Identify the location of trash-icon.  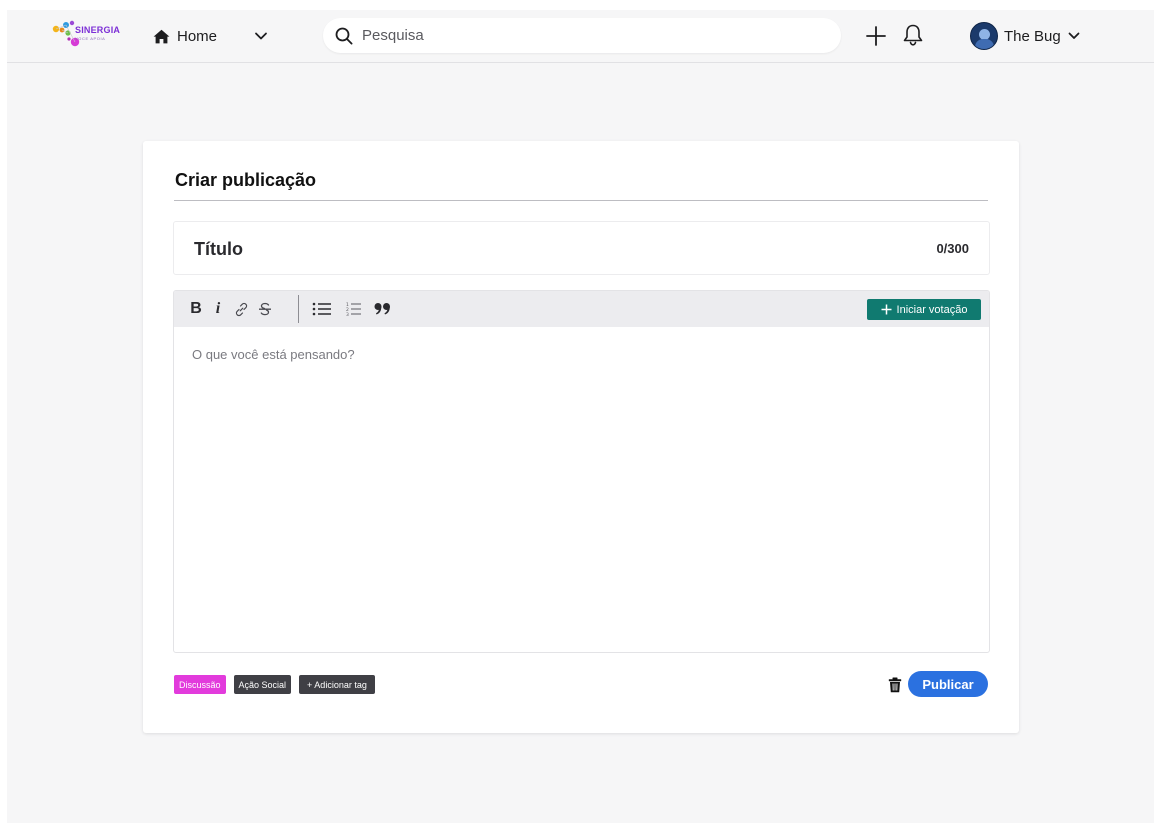
(895, 685).